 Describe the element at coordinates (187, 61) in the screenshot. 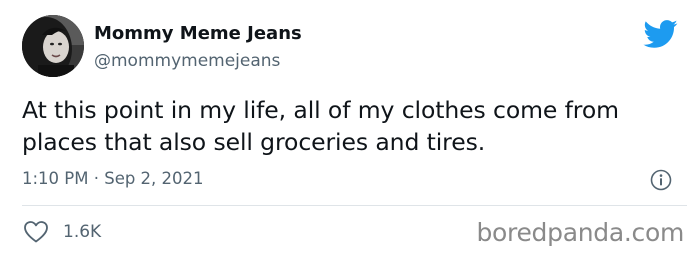

I see `user-handle: @mommymemejeans` at that location.